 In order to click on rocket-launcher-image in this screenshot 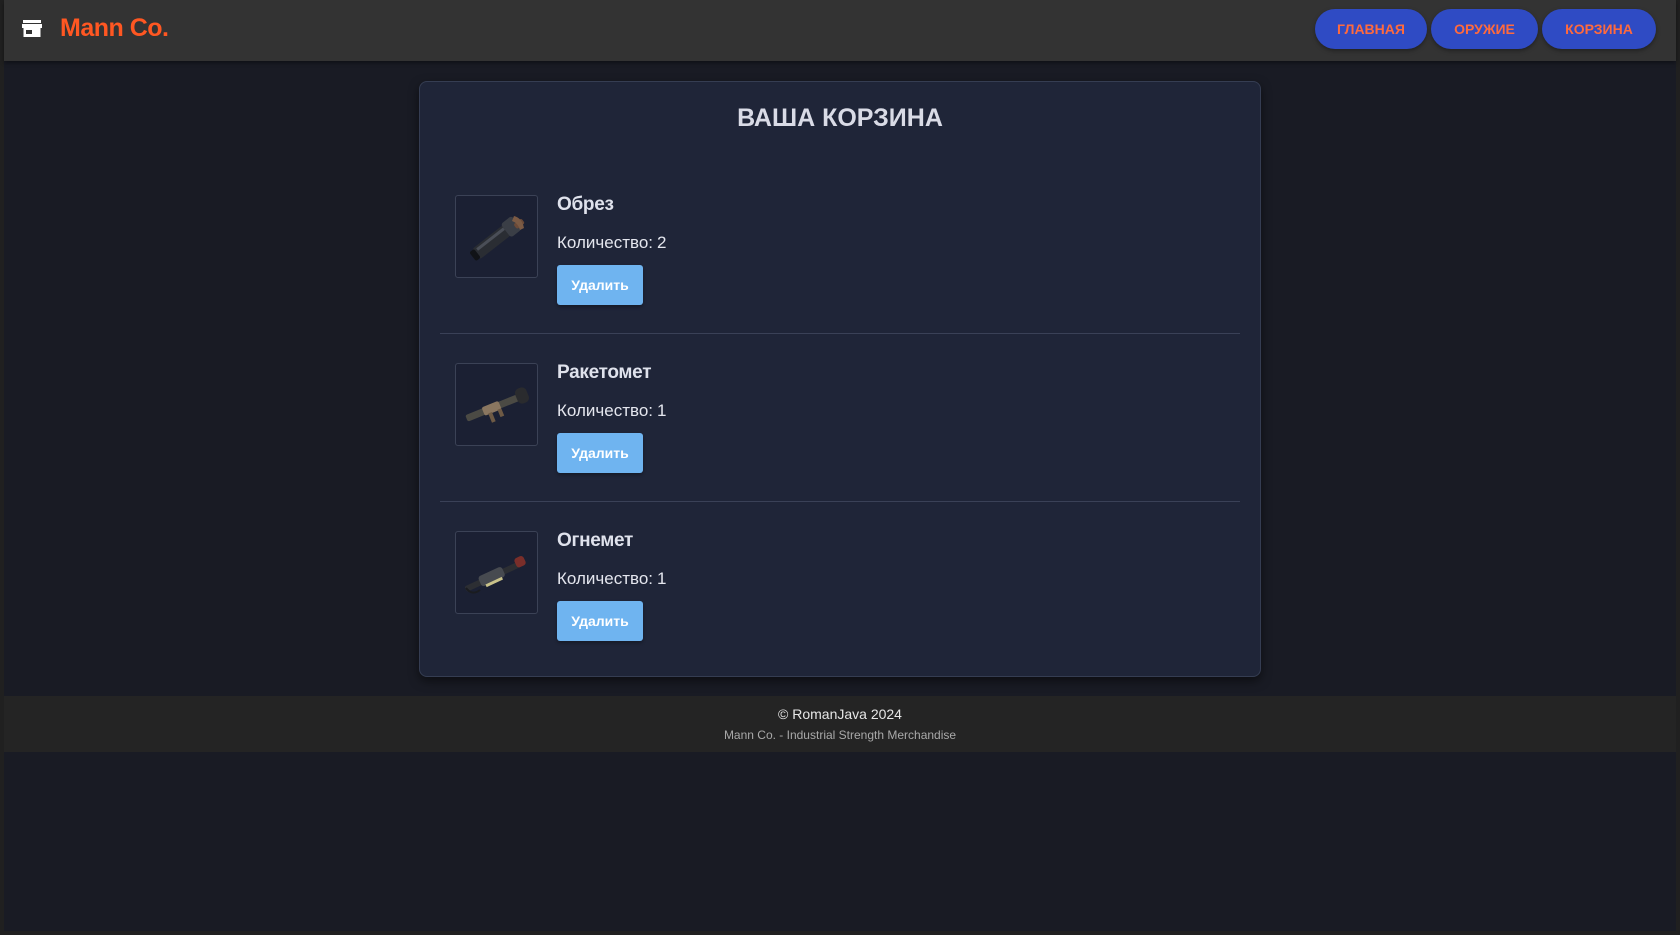, I will do `click(496, 404)`.